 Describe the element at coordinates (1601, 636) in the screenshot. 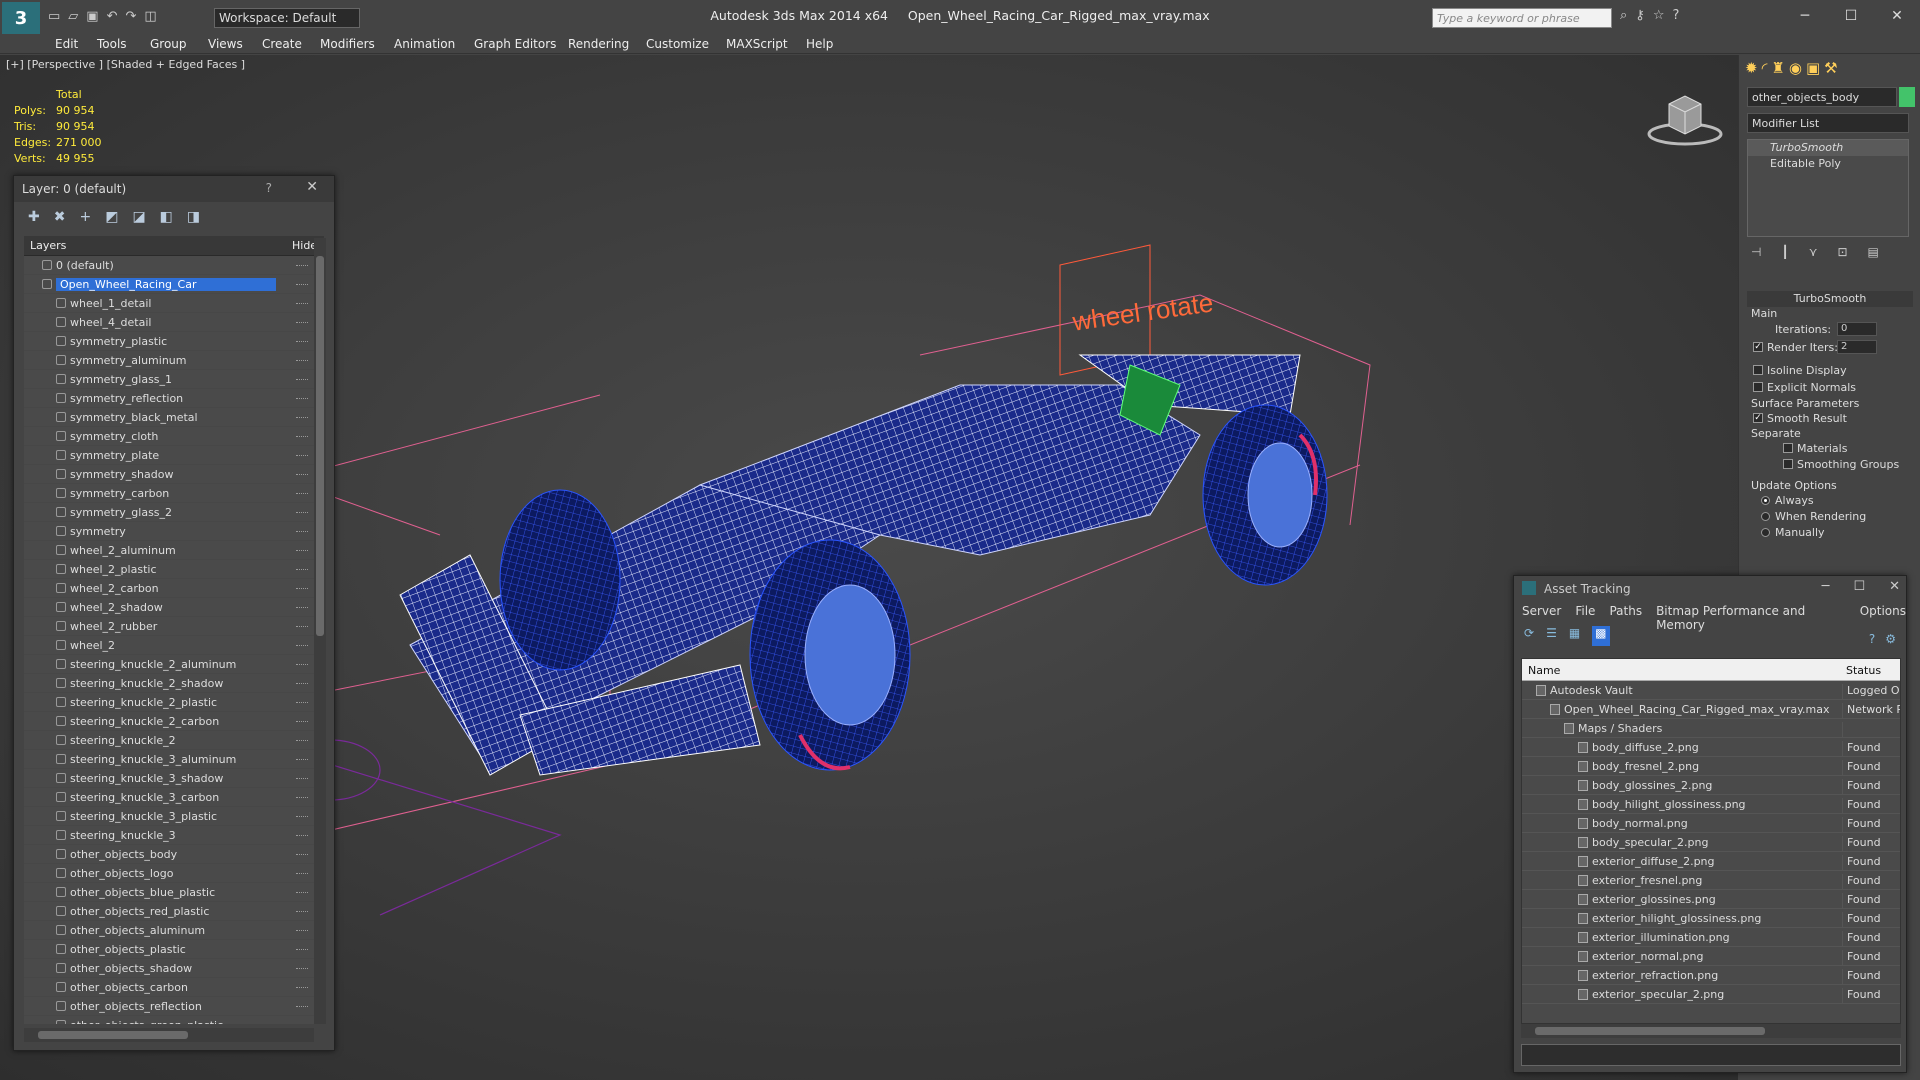

I see `table-view-icon: ▩` at that location.